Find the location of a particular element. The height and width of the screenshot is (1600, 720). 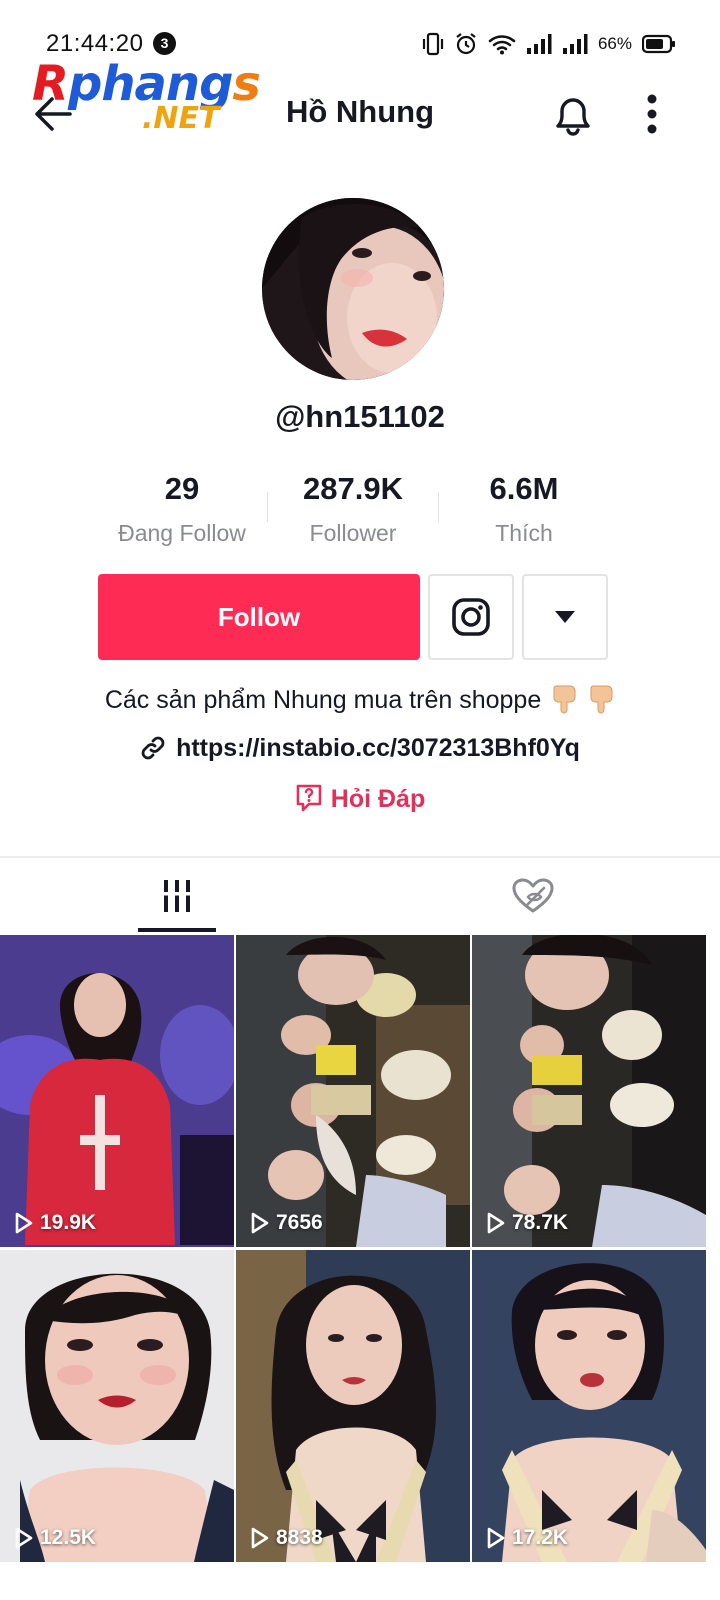

stat-followers-label: Follower is located at coordinates (353, 533).